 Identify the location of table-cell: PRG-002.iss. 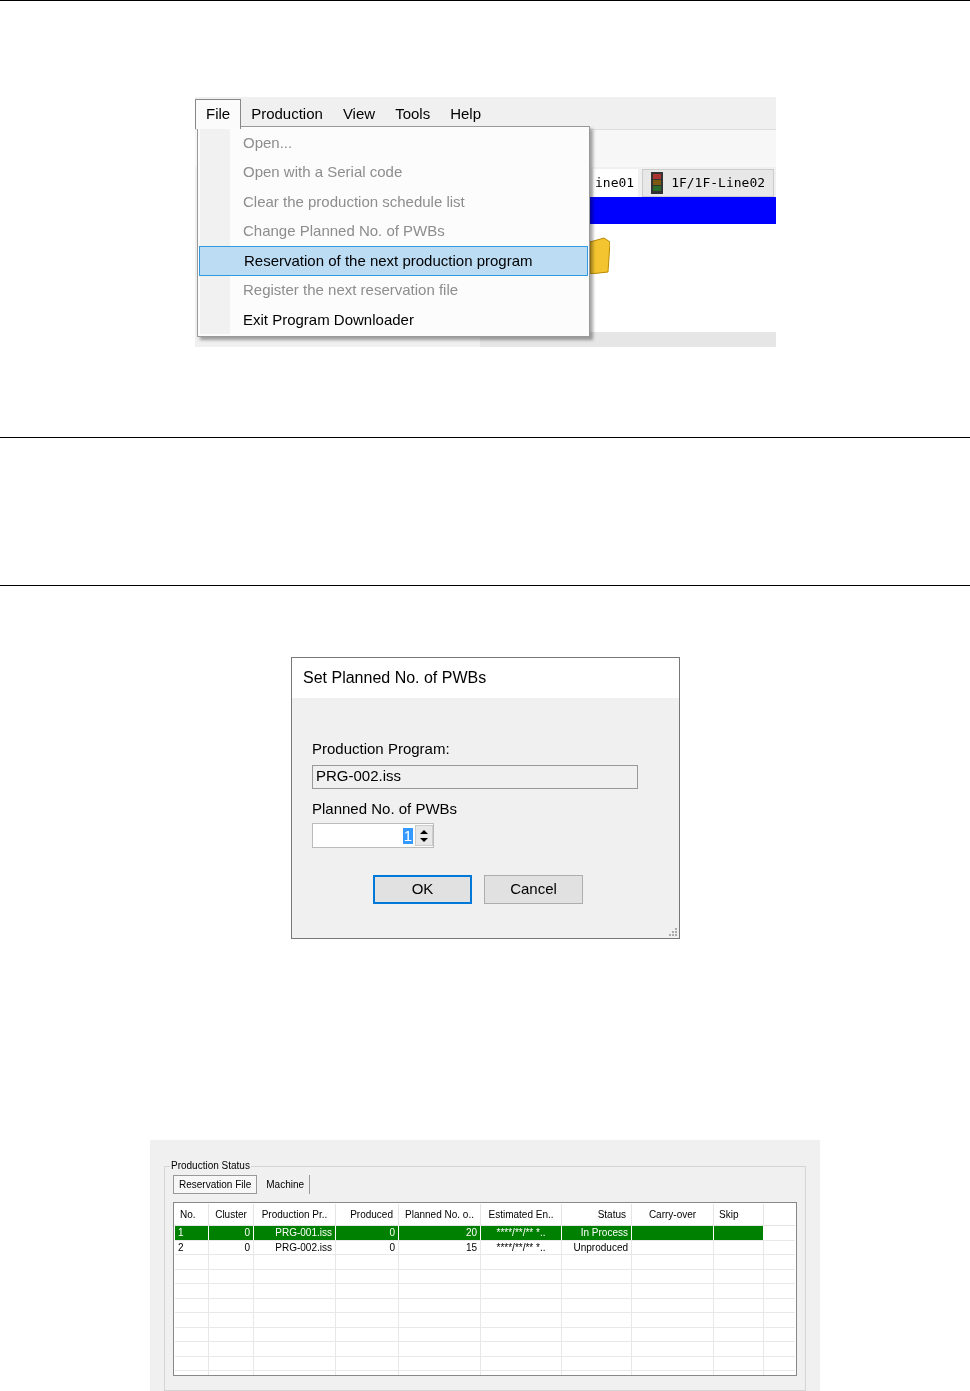
(295, 1247).